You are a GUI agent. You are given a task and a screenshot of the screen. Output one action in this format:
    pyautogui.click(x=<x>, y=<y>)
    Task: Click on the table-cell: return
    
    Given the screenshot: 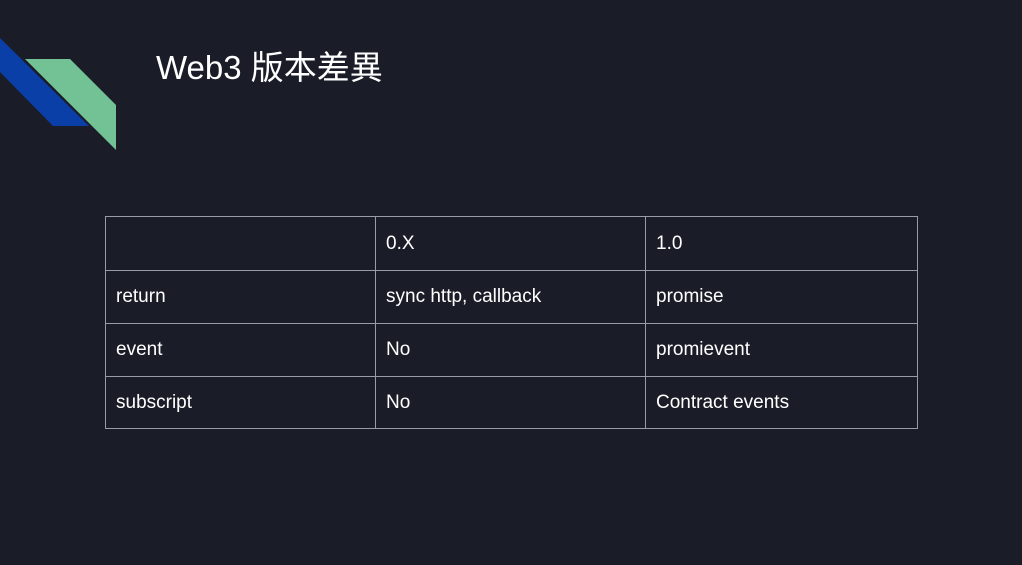 What is the action you would take?
    pyautogui.click(x=240, y=297)
    